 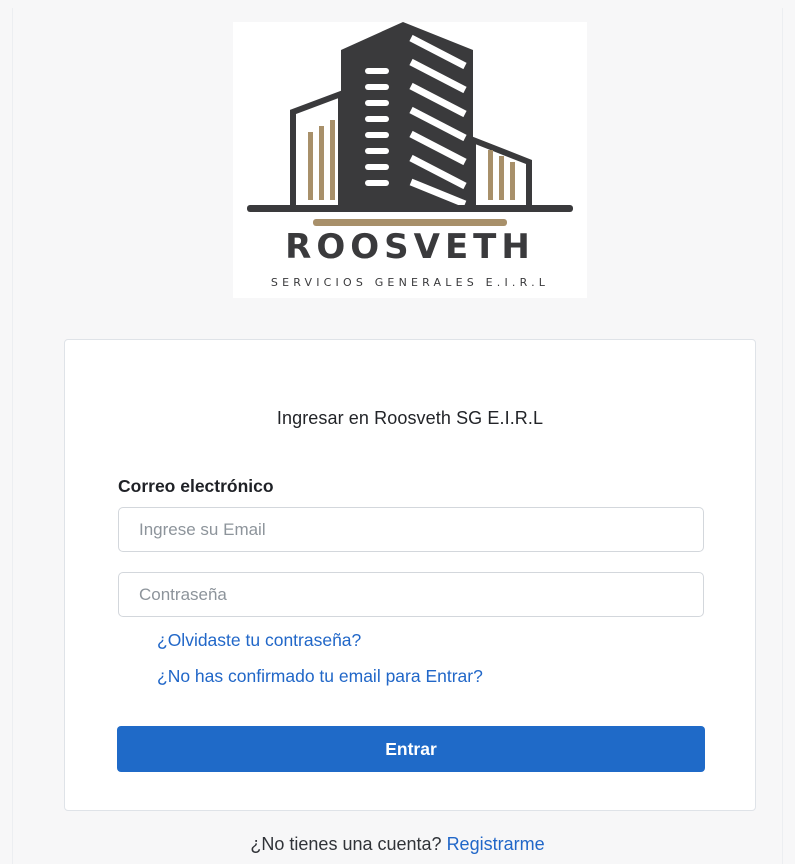 What do you see at coordinates (411, 749) in the screenshot?
I see `login-submit-button: Entrar` at bounding box center [411, 749].